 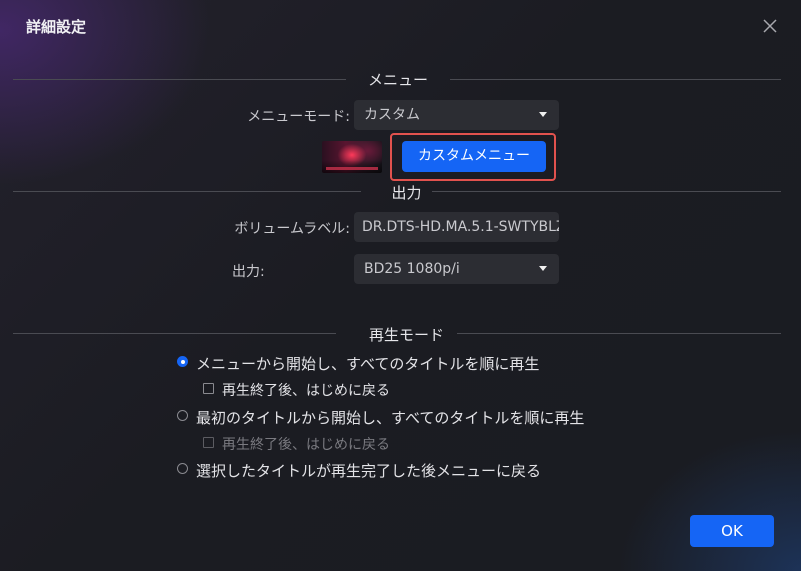 I want to click on output-section-divider-left, so click(x=187, y=191).